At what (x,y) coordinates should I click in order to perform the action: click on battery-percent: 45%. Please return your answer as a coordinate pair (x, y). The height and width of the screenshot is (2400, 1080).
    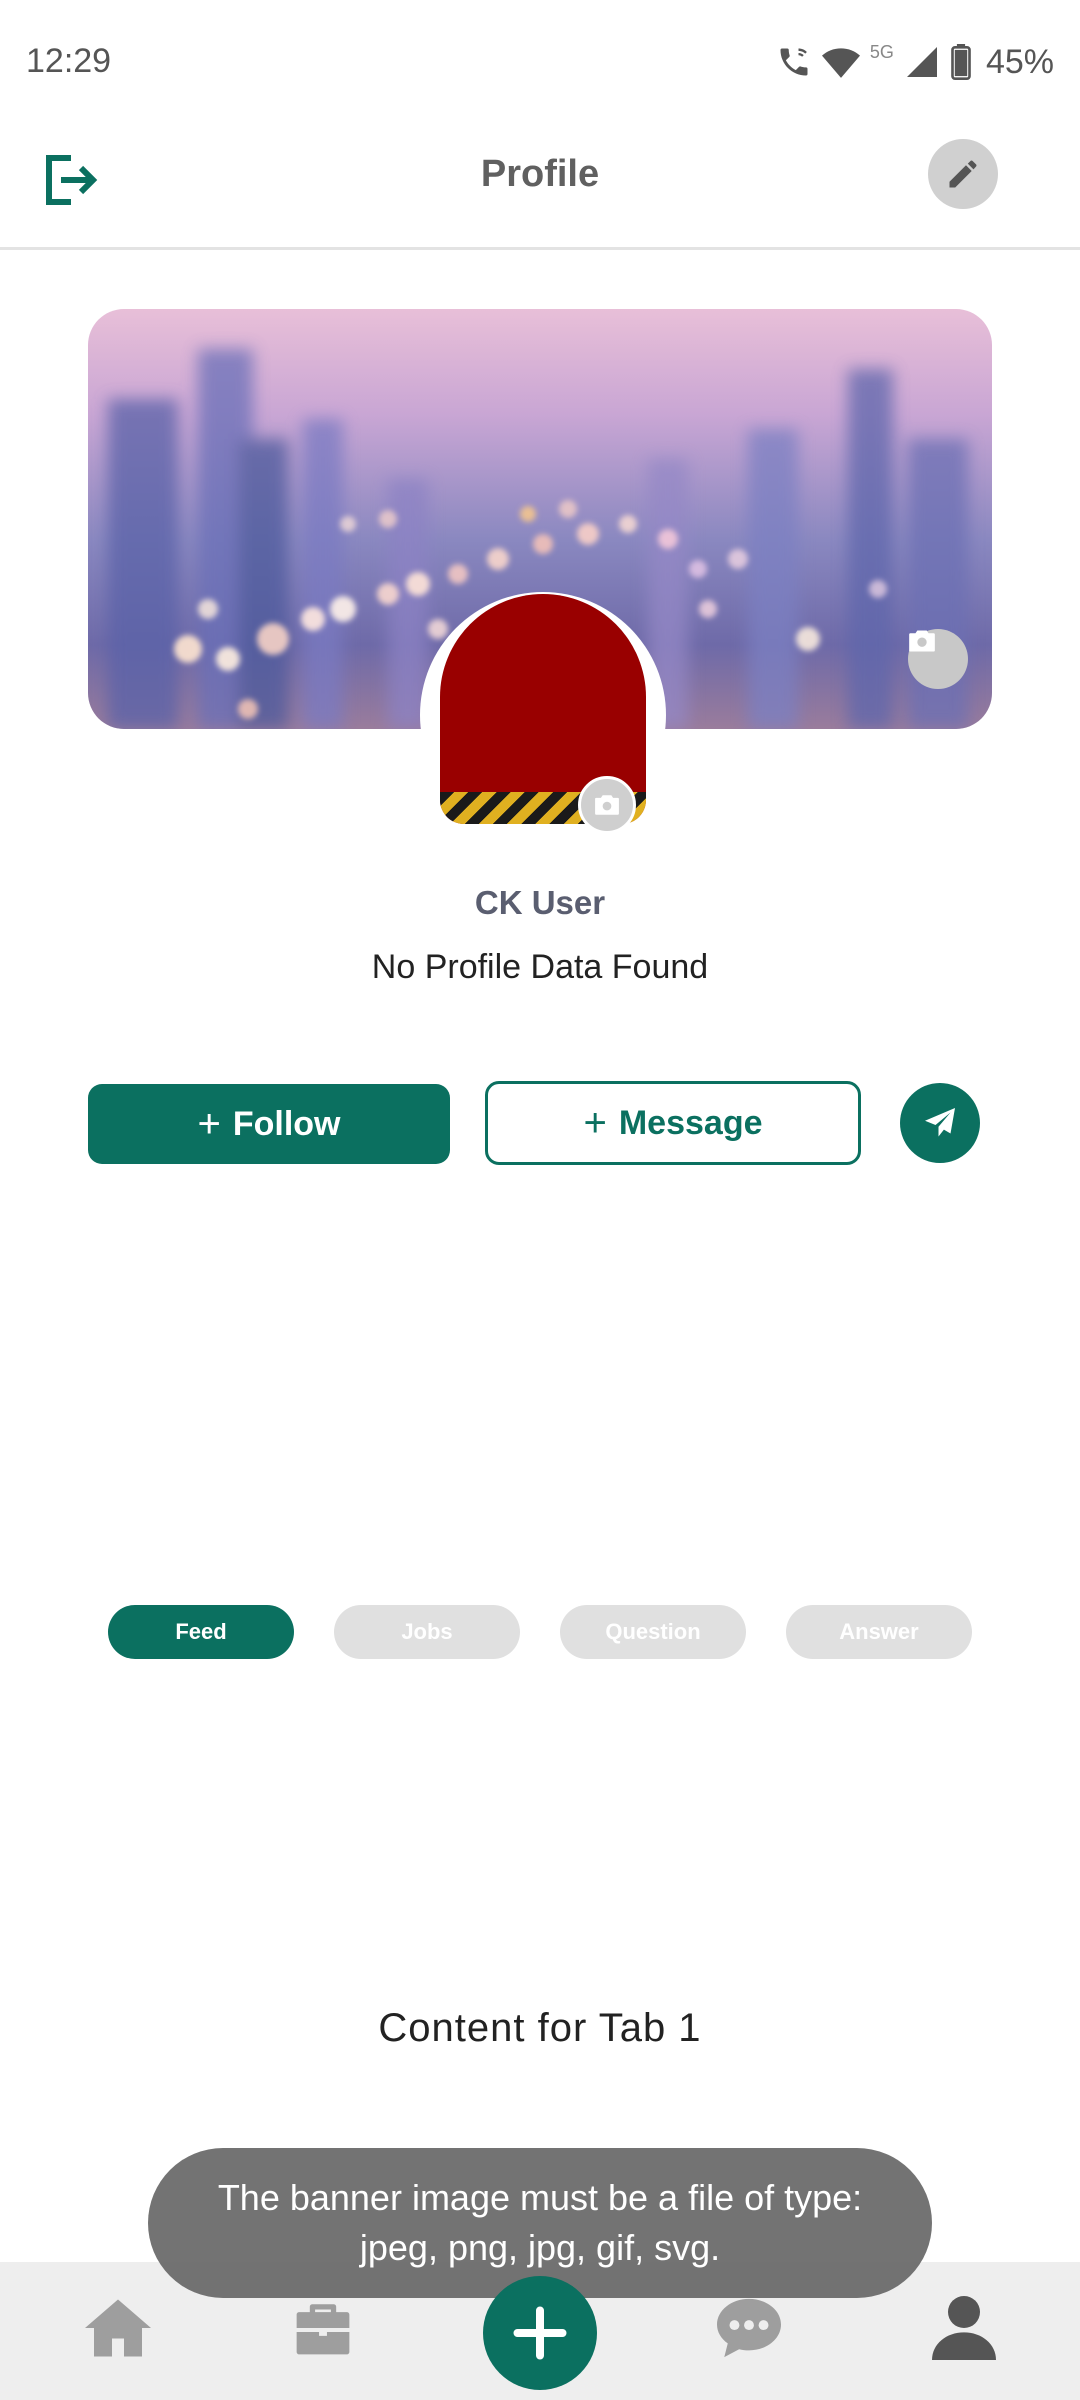
    Looking at the image, I should click on (1019, 61).